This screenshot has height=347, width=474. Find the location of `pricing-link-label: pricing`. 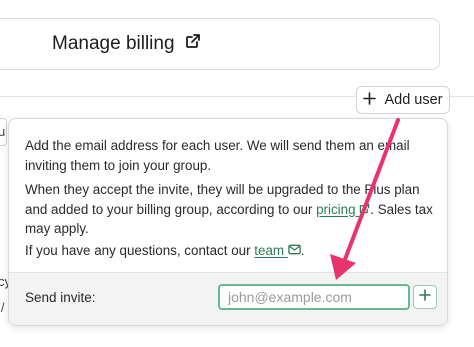

pricing-link-label: pricing is located at coordinates (336, 209).